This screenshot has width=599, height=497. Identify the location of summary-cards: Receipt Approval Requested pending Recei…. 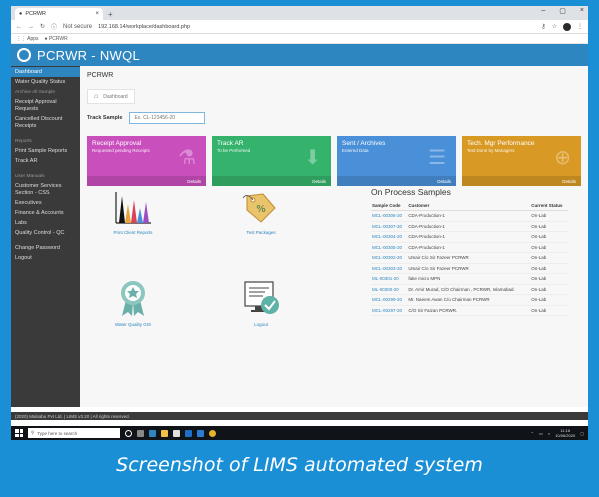
(334, 161).